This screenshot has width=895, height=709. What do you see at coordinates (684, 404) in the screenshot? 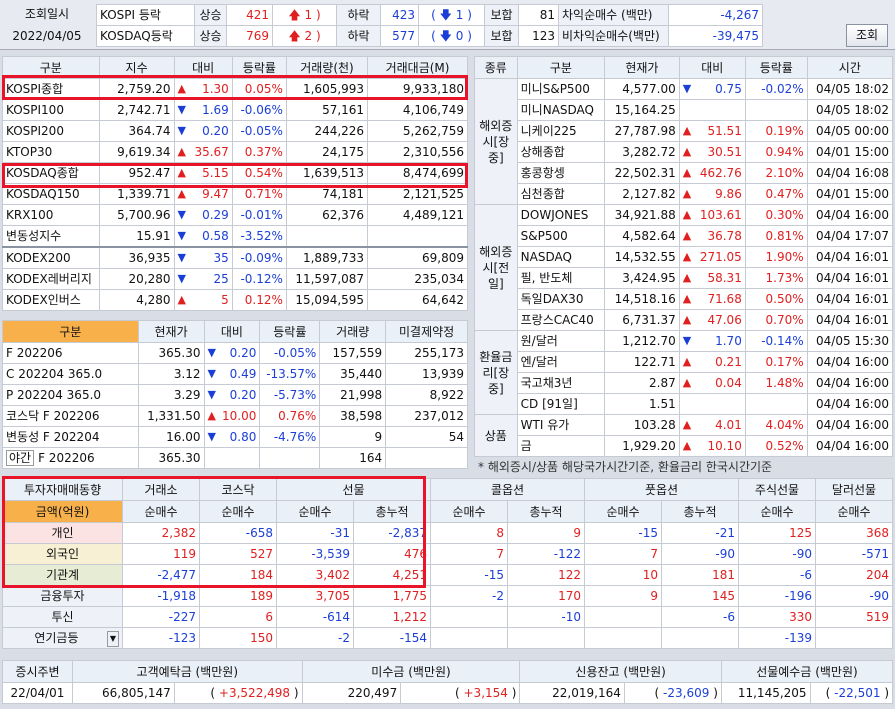
I see `world-row: CD [91일] 1.51 04/04 16:00` at bounding box center [684, 404].